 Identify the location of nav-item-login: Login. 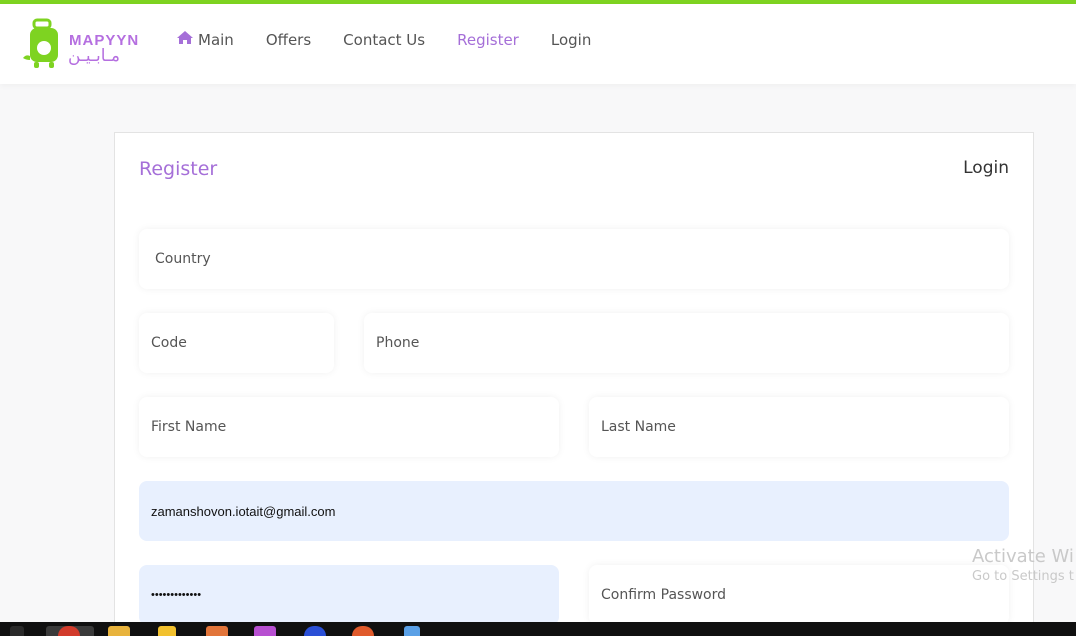
(571, 39).